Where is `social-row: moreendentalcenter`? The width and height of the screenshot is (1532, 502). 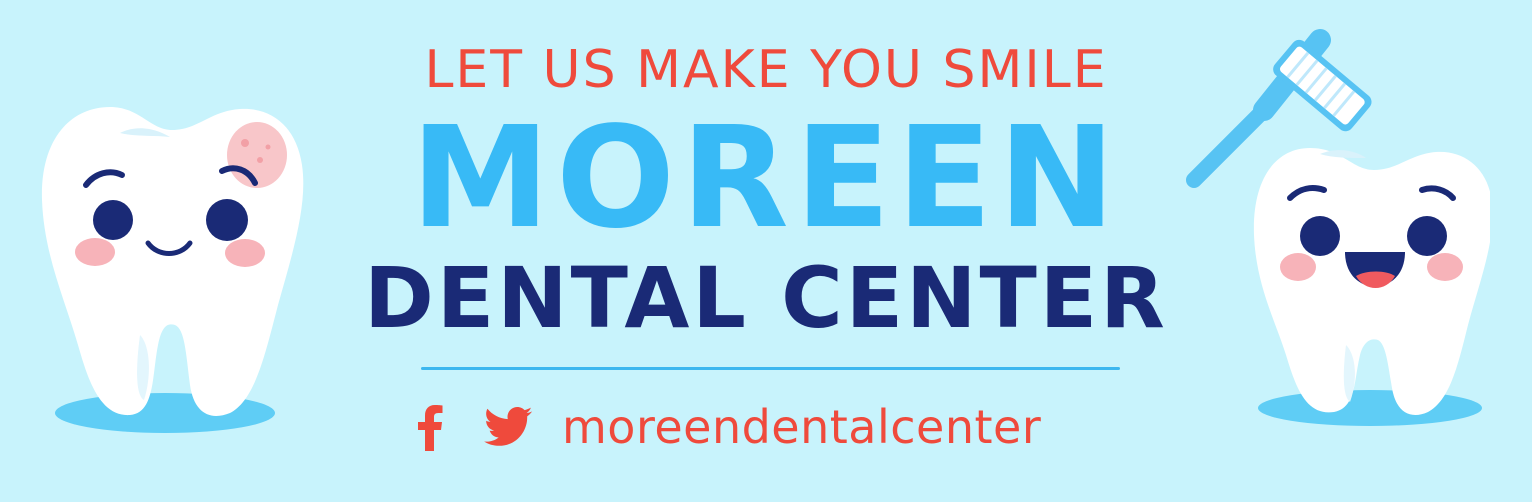
social-row: moreendentalcenter is located at coordinates (725, 427).